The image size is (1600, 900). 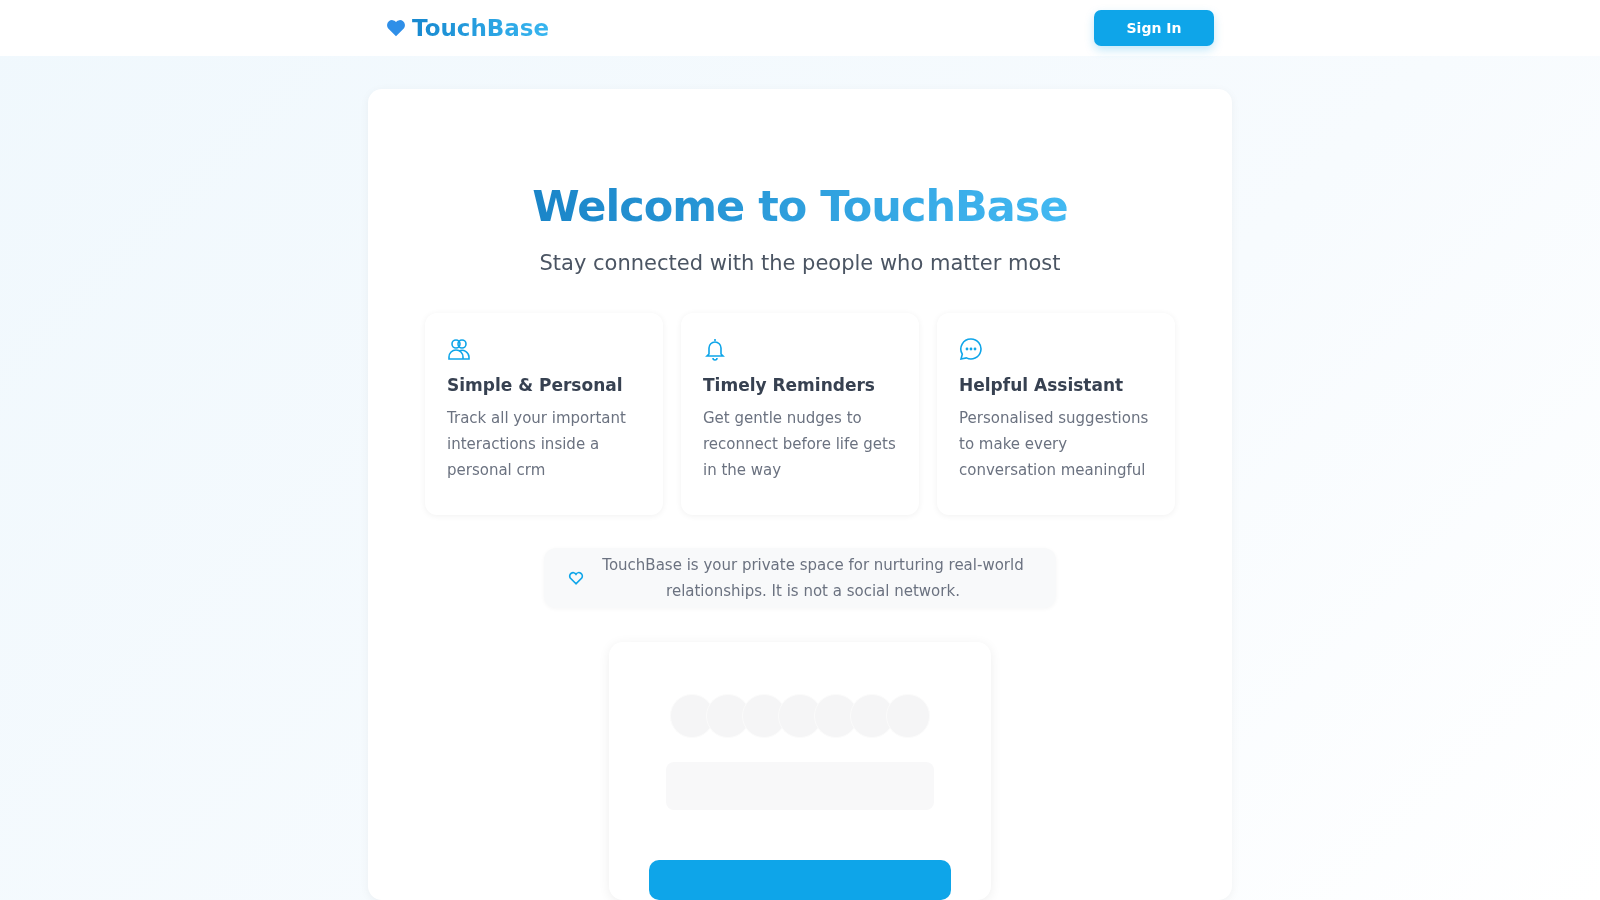 What do you see at coordinates (535, 385) in the screenshot?
I see `feature-title: Simple & Personal` at bounding box center [535, 385].